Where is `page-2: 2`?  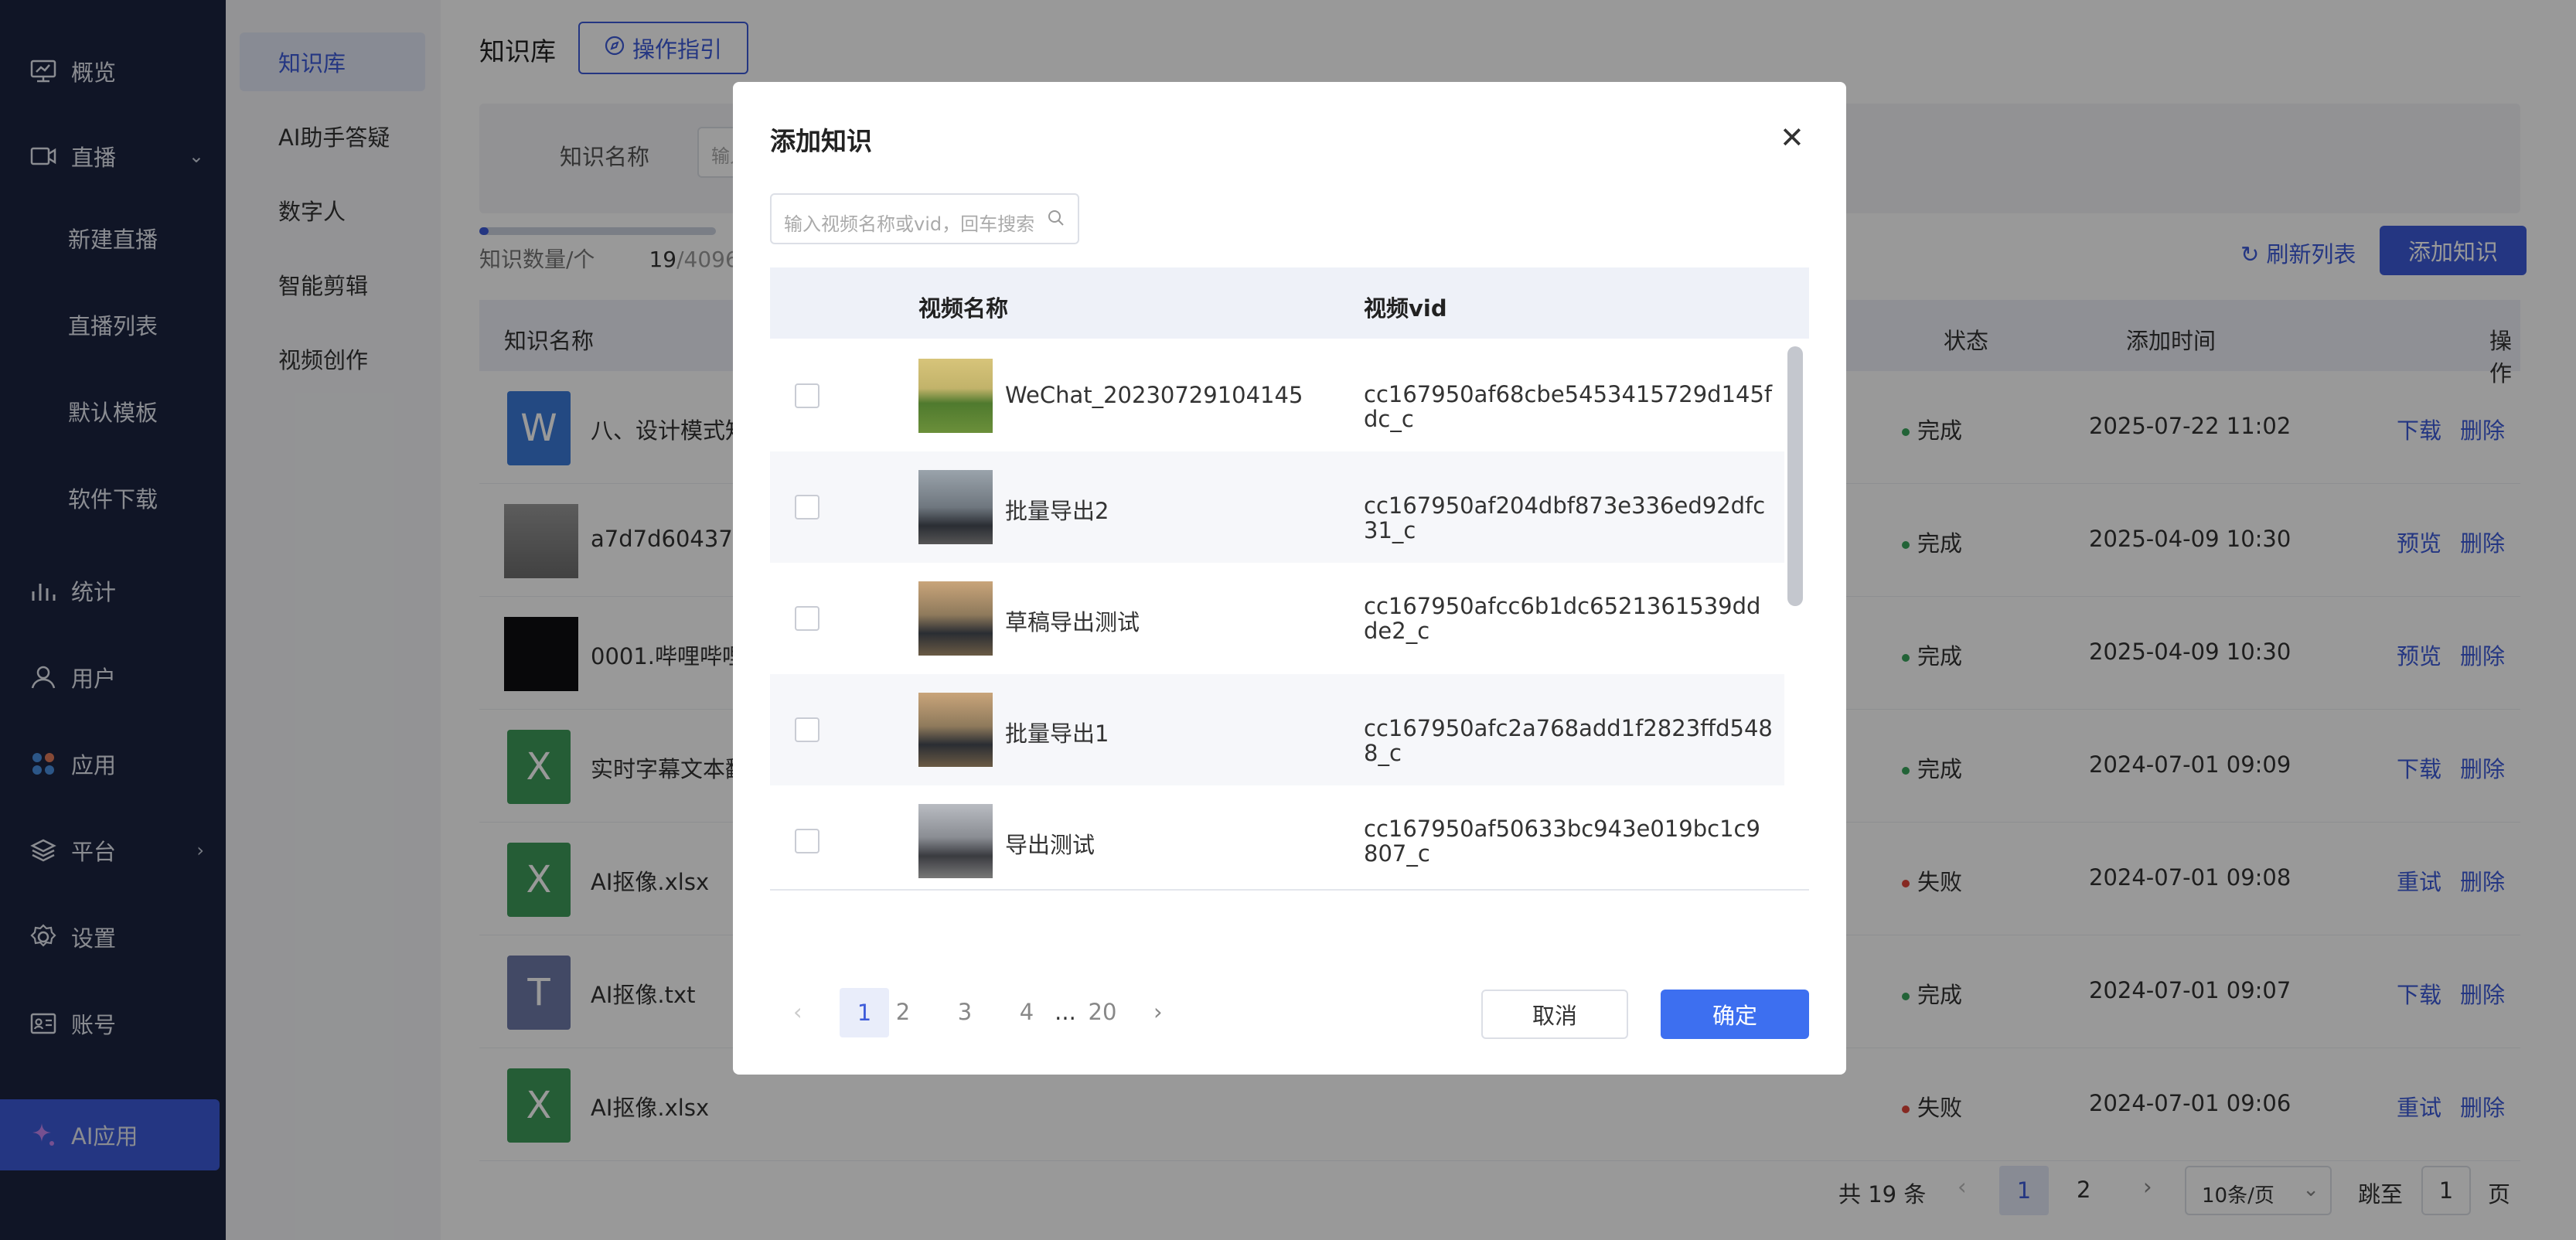
page-2: 2 is located at coordinates (903, 1012).